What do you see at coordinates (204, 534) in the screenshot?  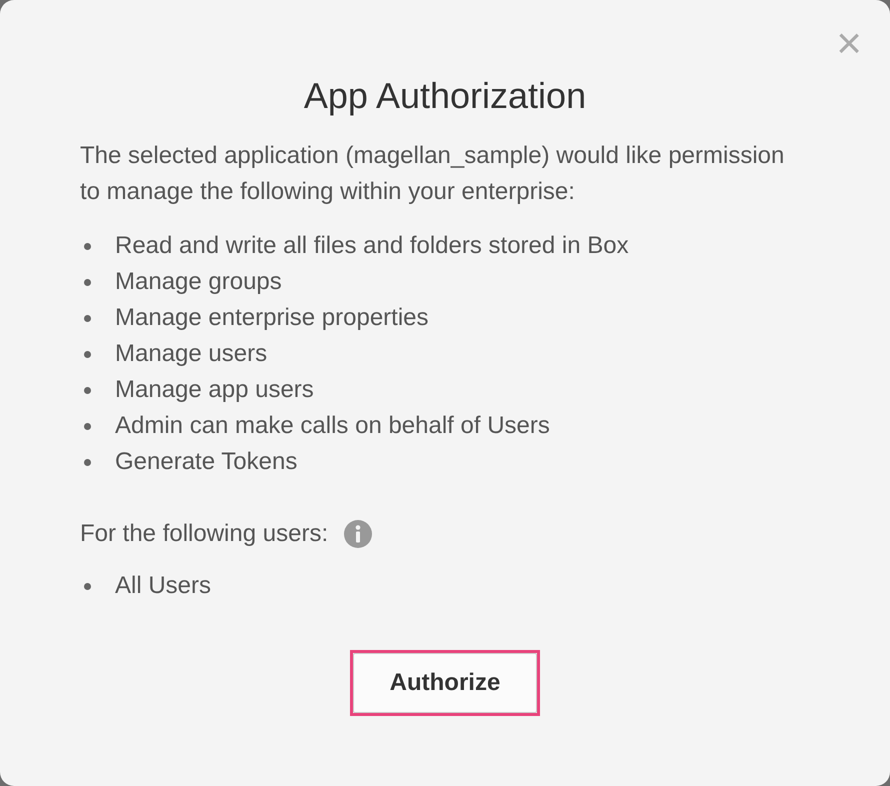 I see `users-label: For the following users:` at bounding box center [204, 534].